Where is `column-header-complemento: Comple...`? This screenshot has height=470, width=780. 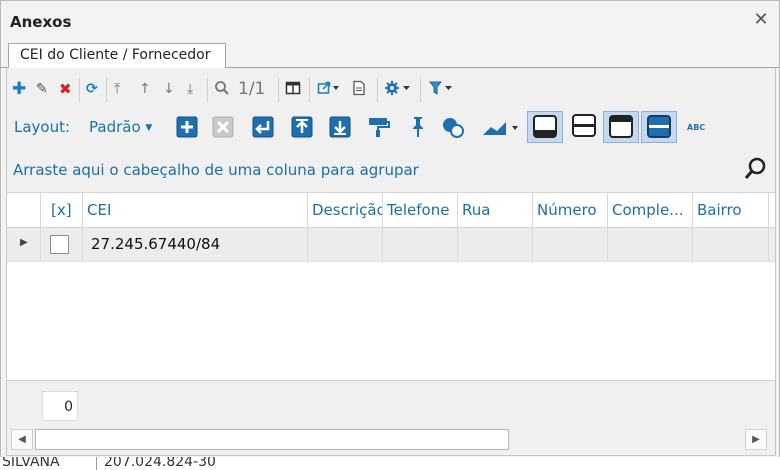
column-header-complemento: Comple... is located at coordinates (650, 210).